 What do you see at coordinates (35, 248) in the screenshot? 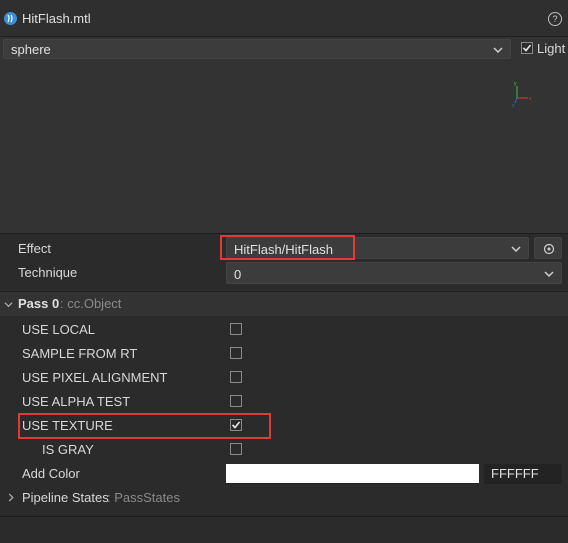
I see `effect-label: Effect` at bounding box center [35, 248].